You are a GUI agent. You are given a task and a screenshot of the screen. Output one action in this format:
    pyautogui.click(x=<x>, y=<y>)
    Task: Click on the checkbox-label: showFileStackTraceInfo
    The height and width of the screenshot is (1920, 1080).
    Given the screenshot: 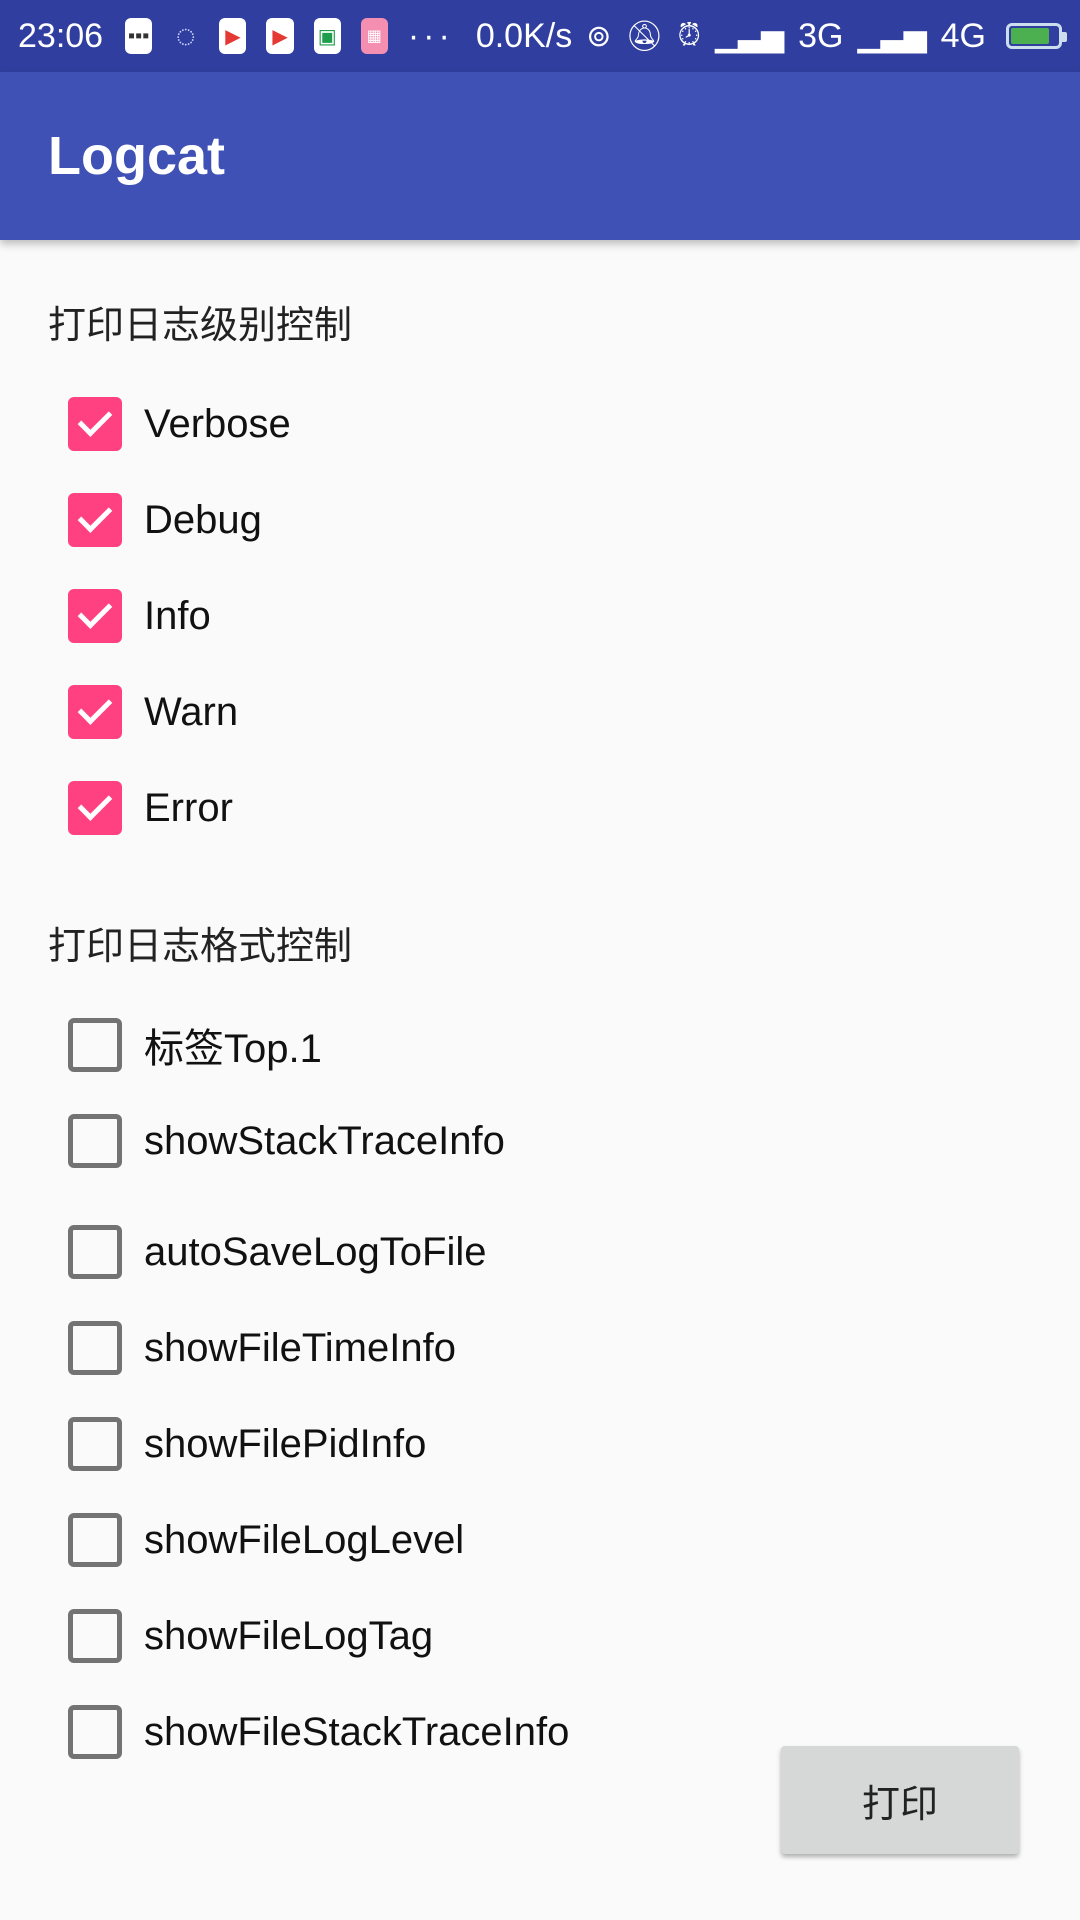 What is the action you would take?
    pyautogui.click(x=357, y=1731)
    